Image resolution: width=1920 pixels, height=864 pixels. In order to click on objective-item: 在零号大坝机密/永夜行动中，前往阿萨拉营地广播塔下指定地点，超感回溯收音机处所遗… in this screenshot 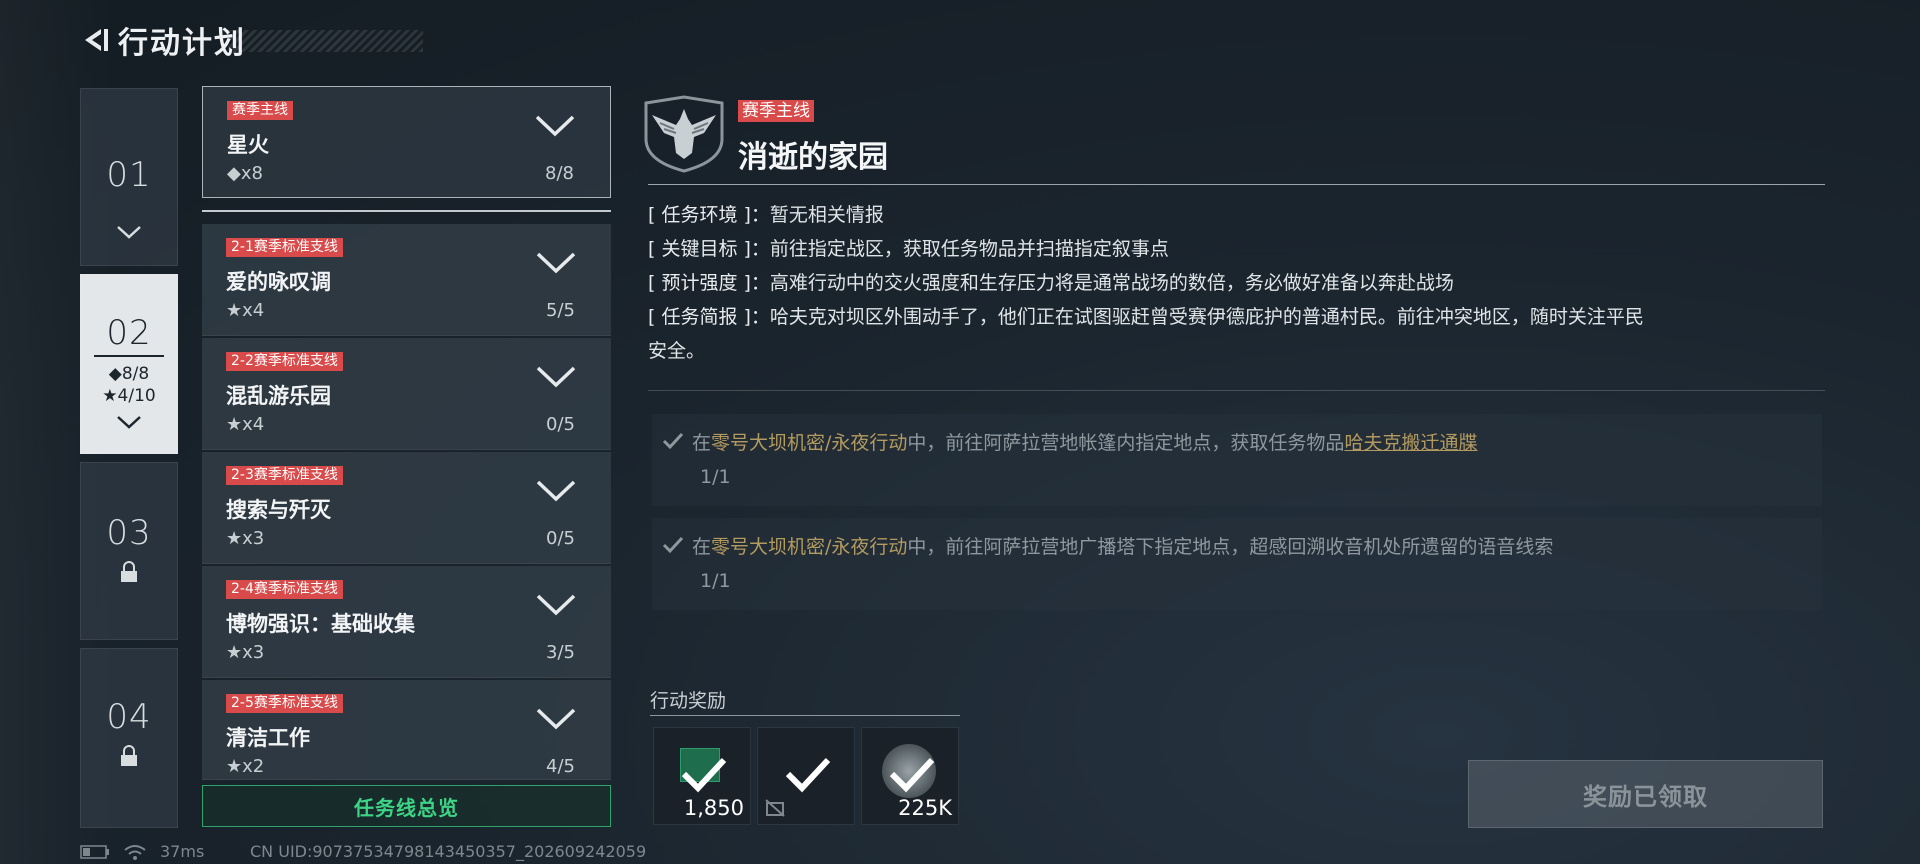, I will do `click(1237, 564)`.